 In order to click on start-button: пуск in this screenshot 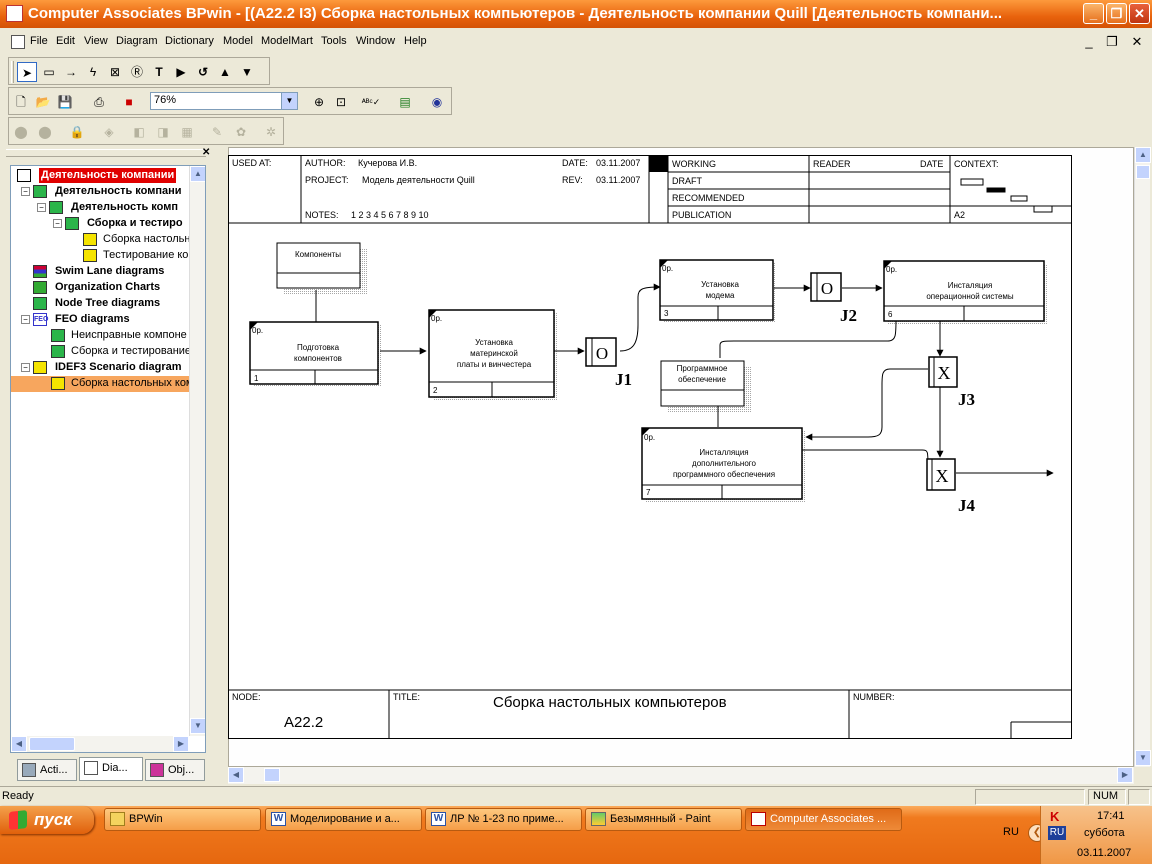, I will do `click(47, 820)`.